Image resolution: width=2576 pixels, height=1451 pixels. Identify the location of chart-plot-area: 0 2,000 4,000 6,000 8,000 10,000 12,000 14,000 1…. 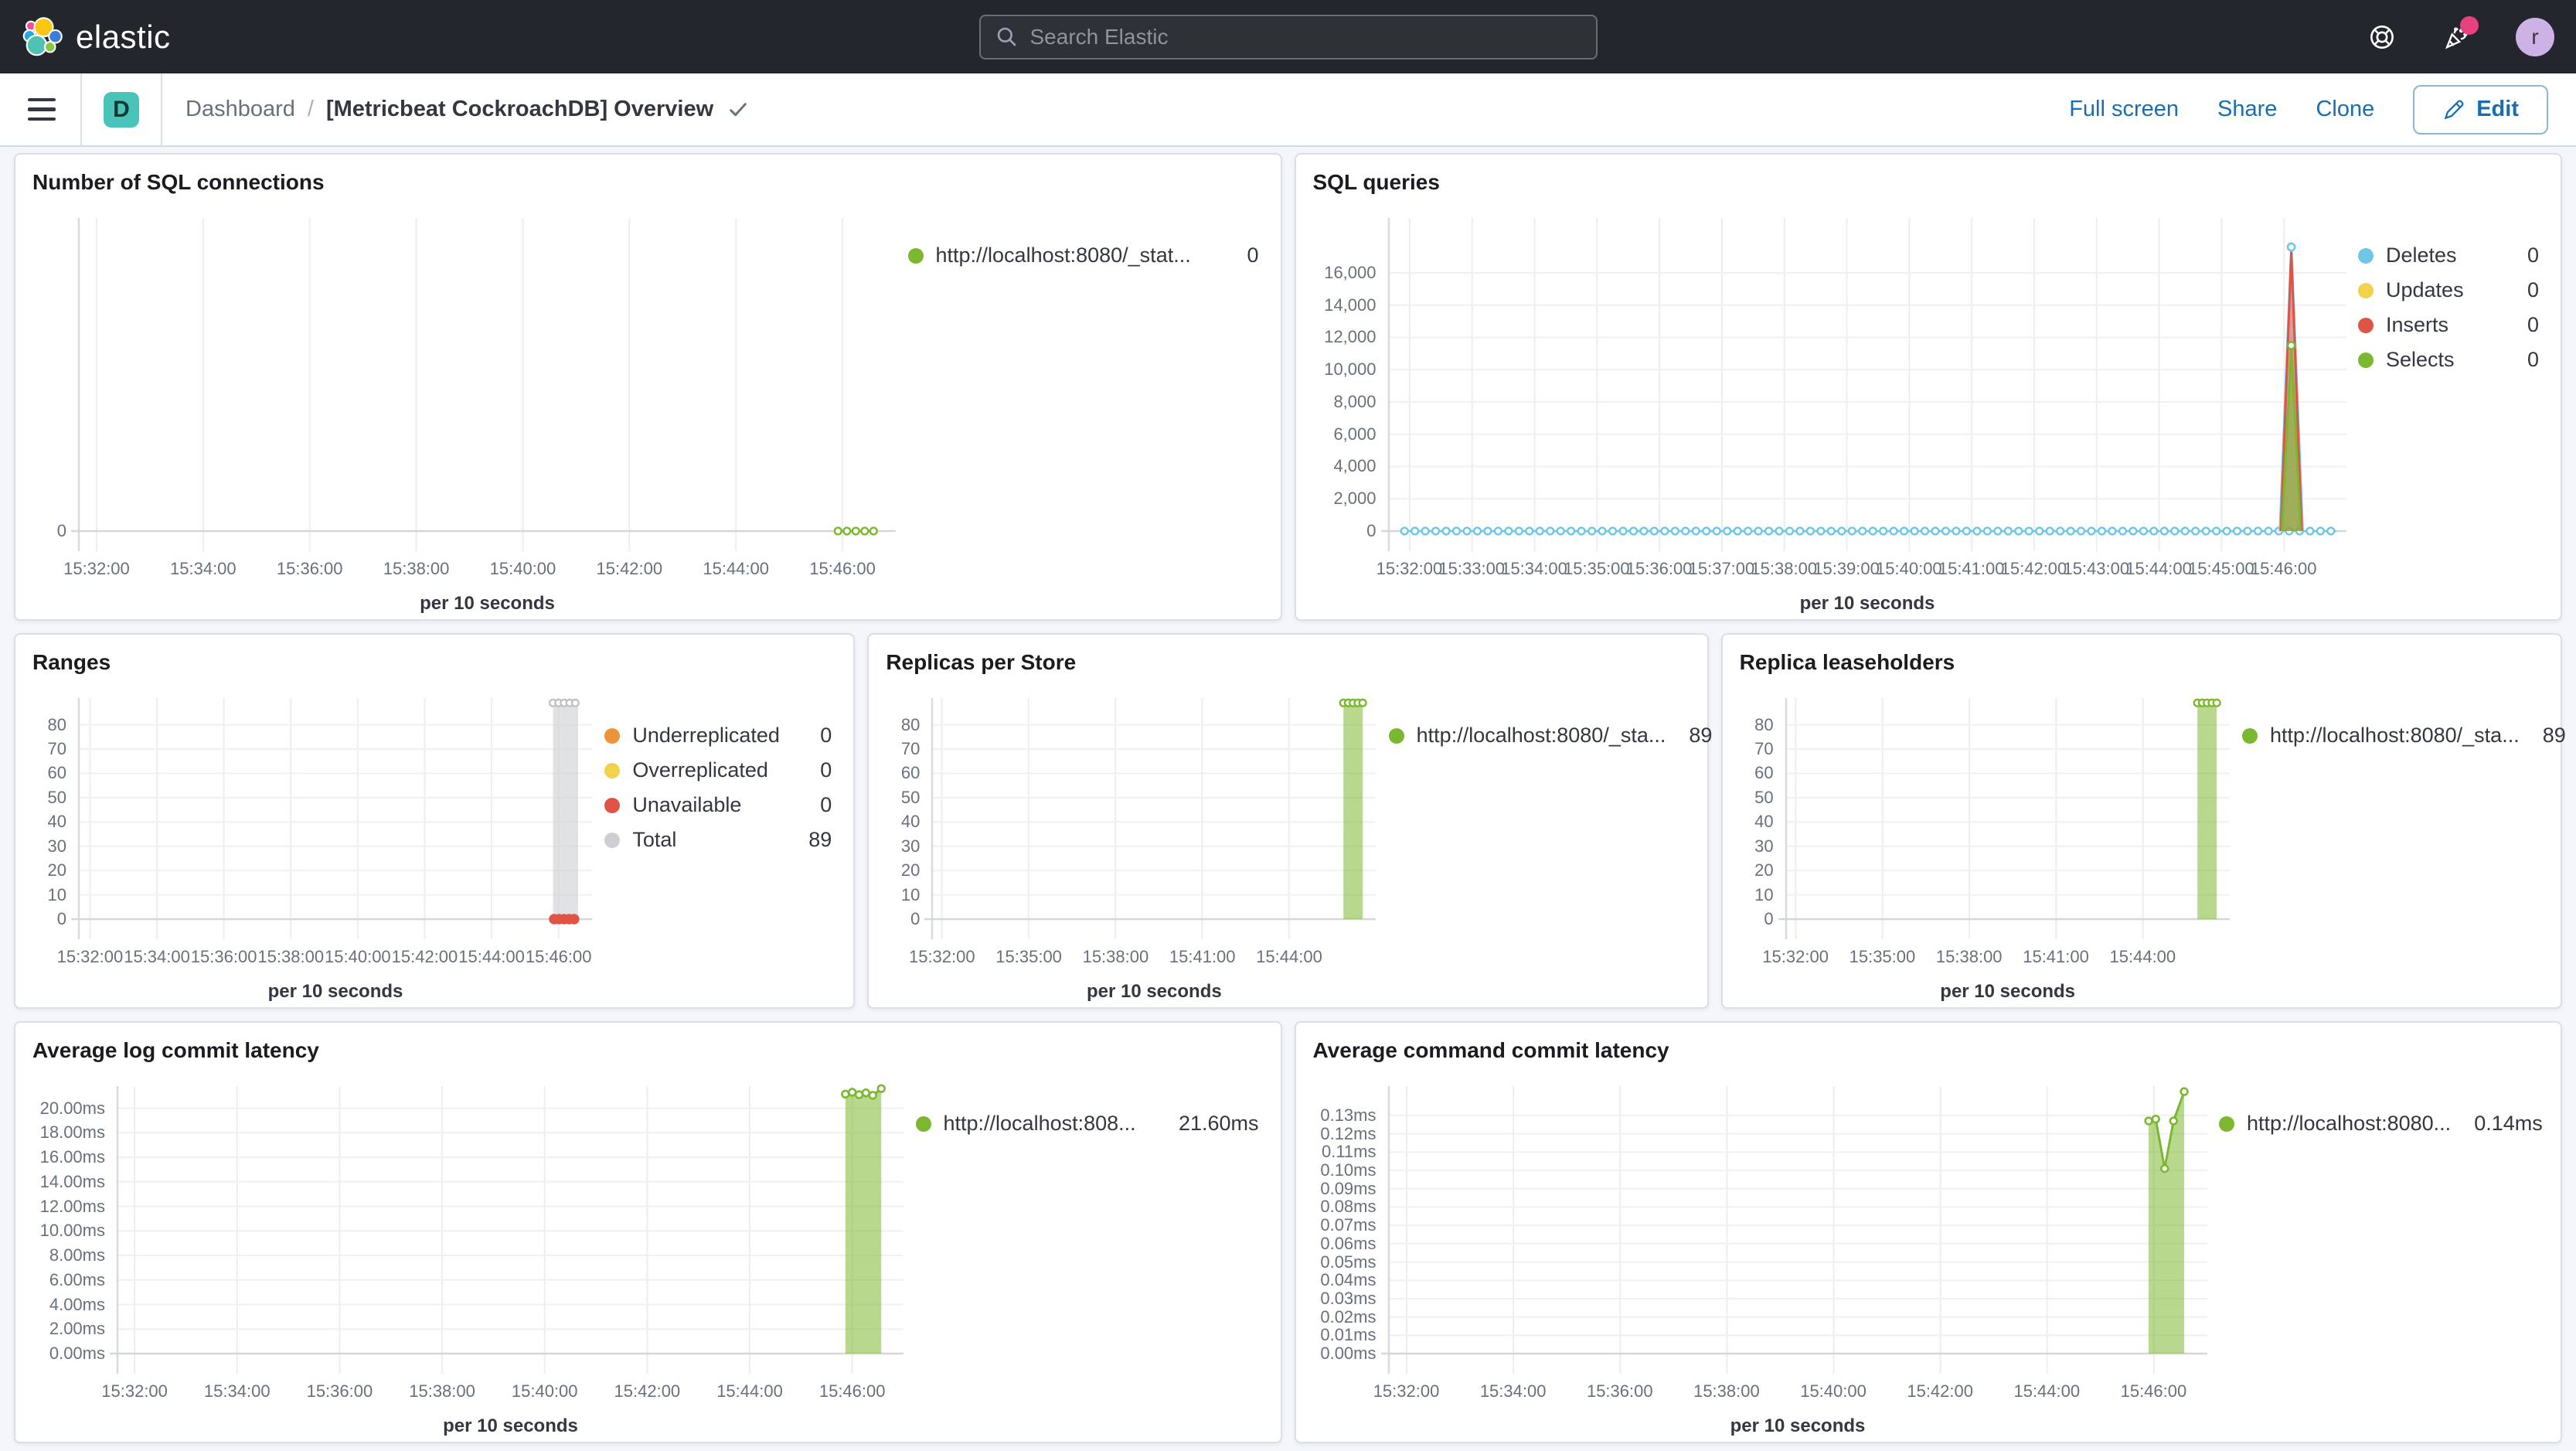
(1836, 410).